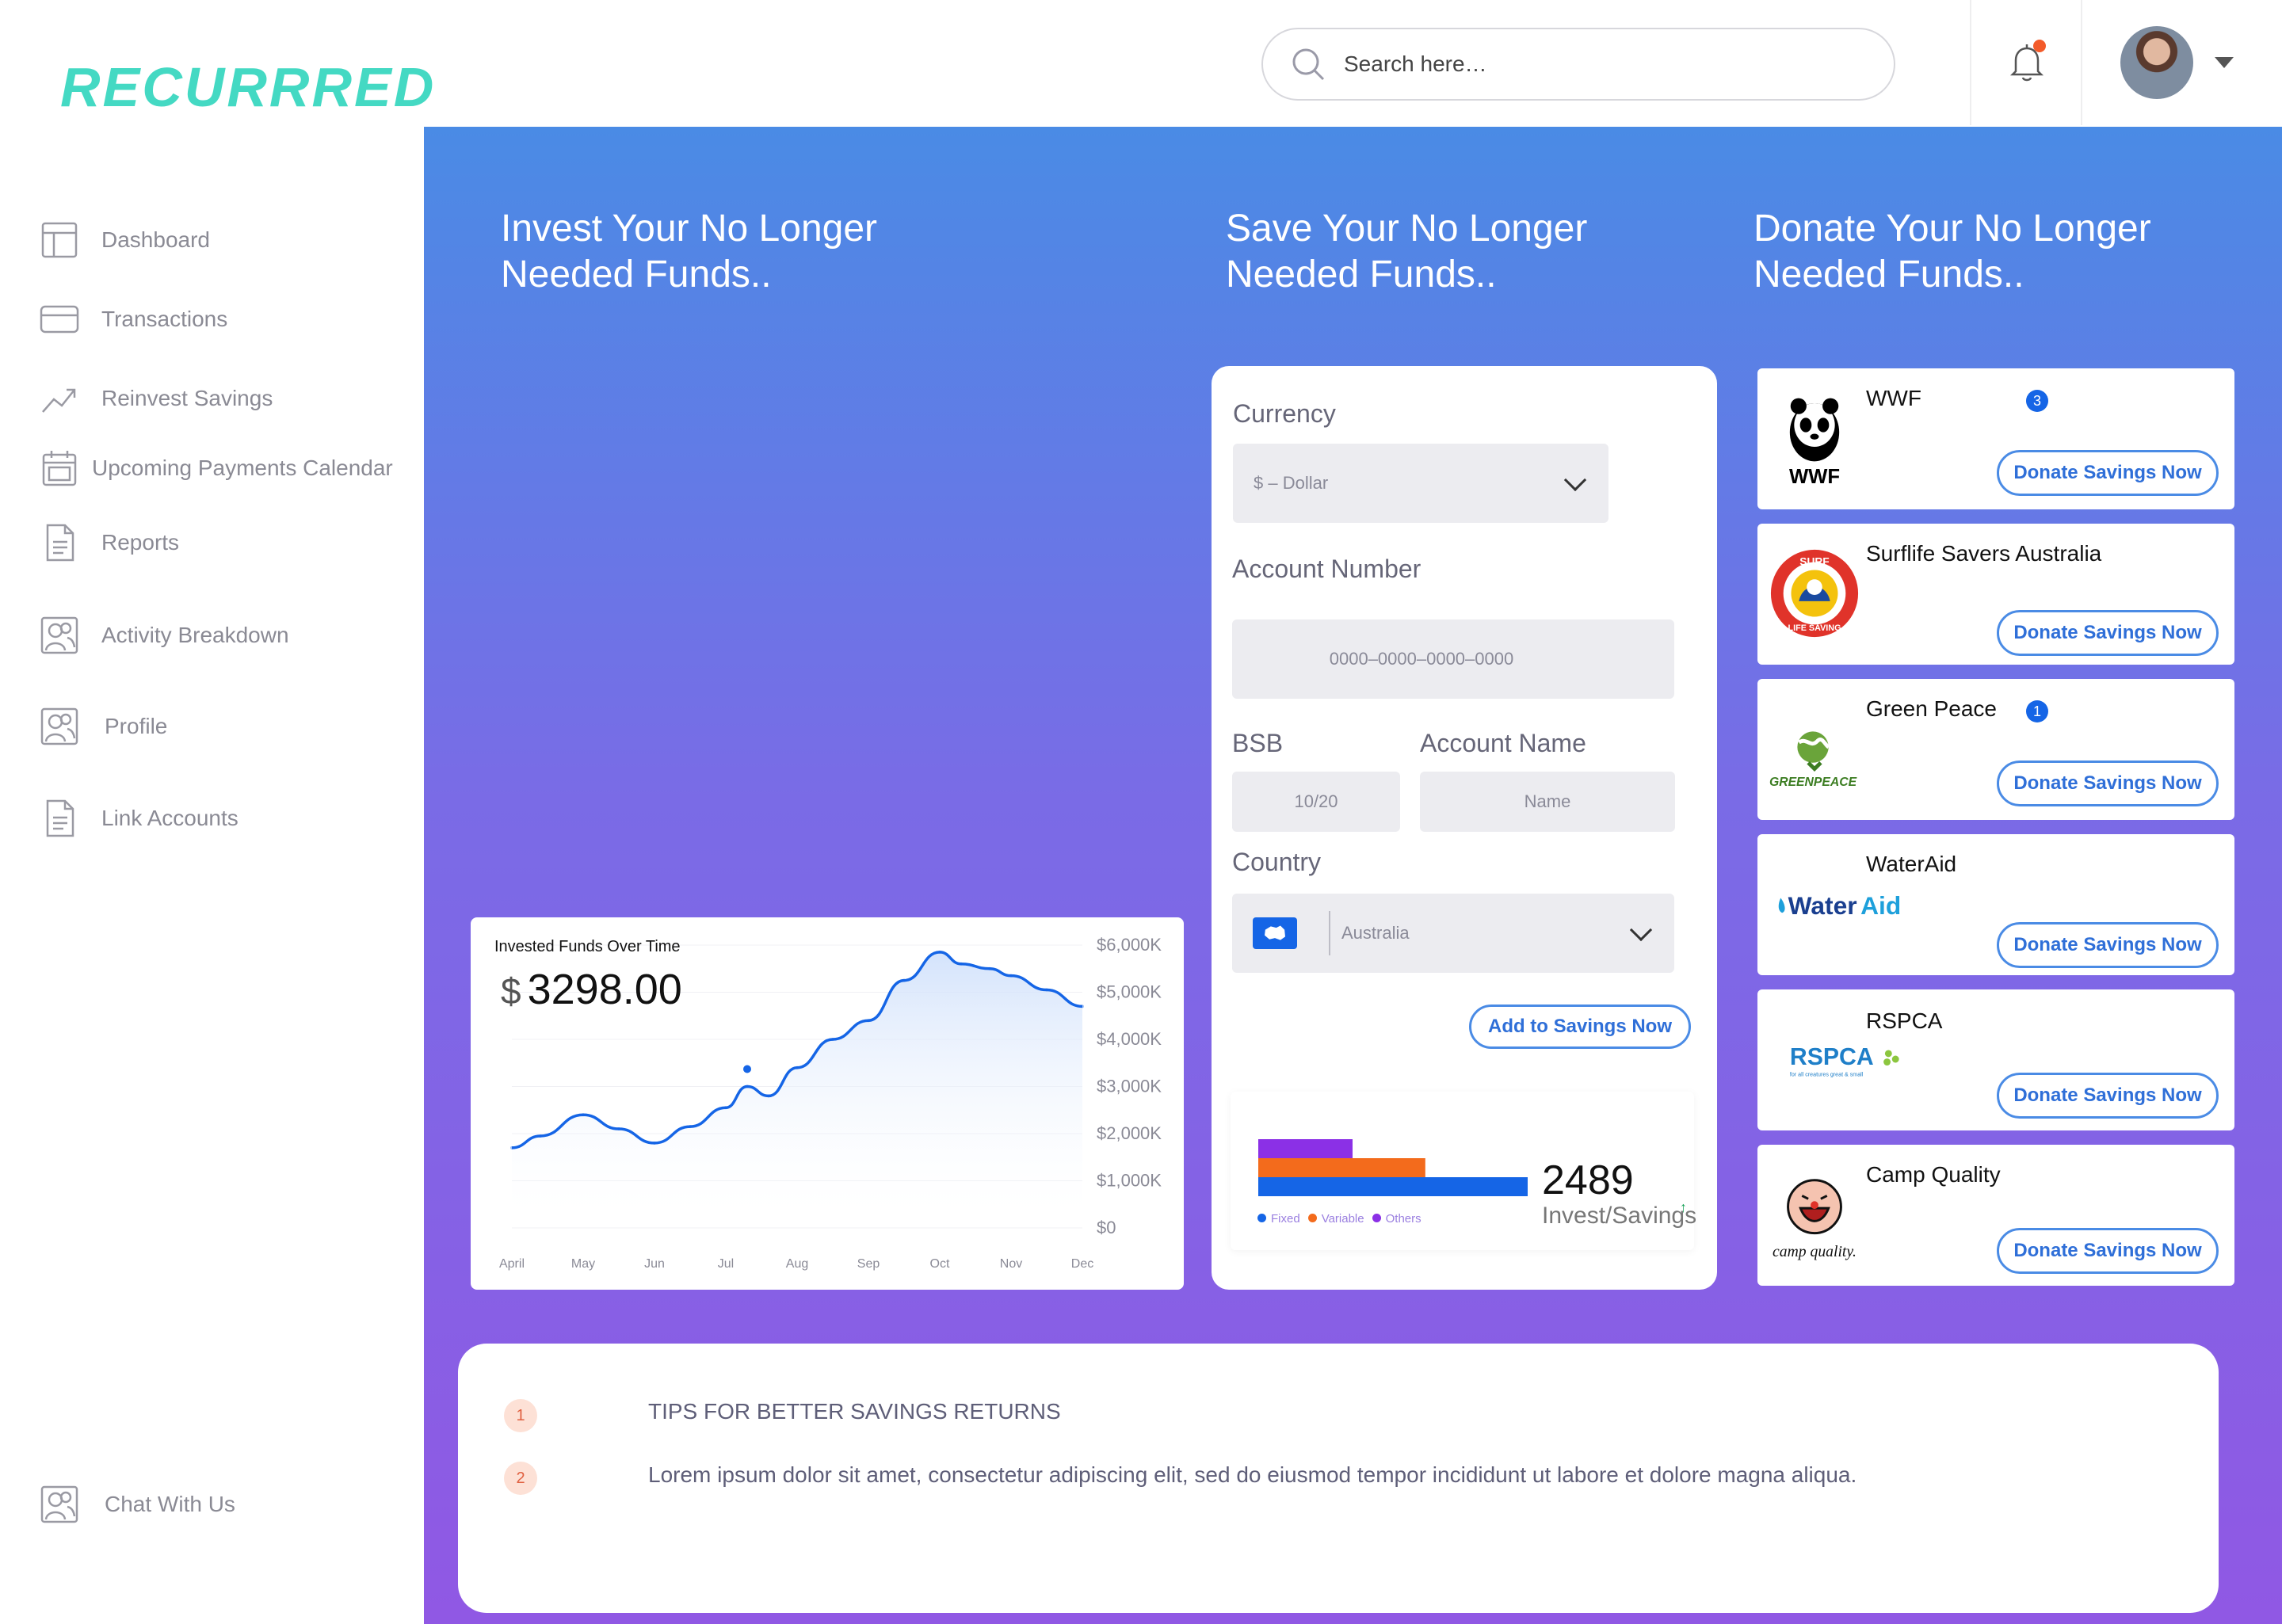  I want to click on donate-title-line: Needed Funds.., so click(1888, 274).